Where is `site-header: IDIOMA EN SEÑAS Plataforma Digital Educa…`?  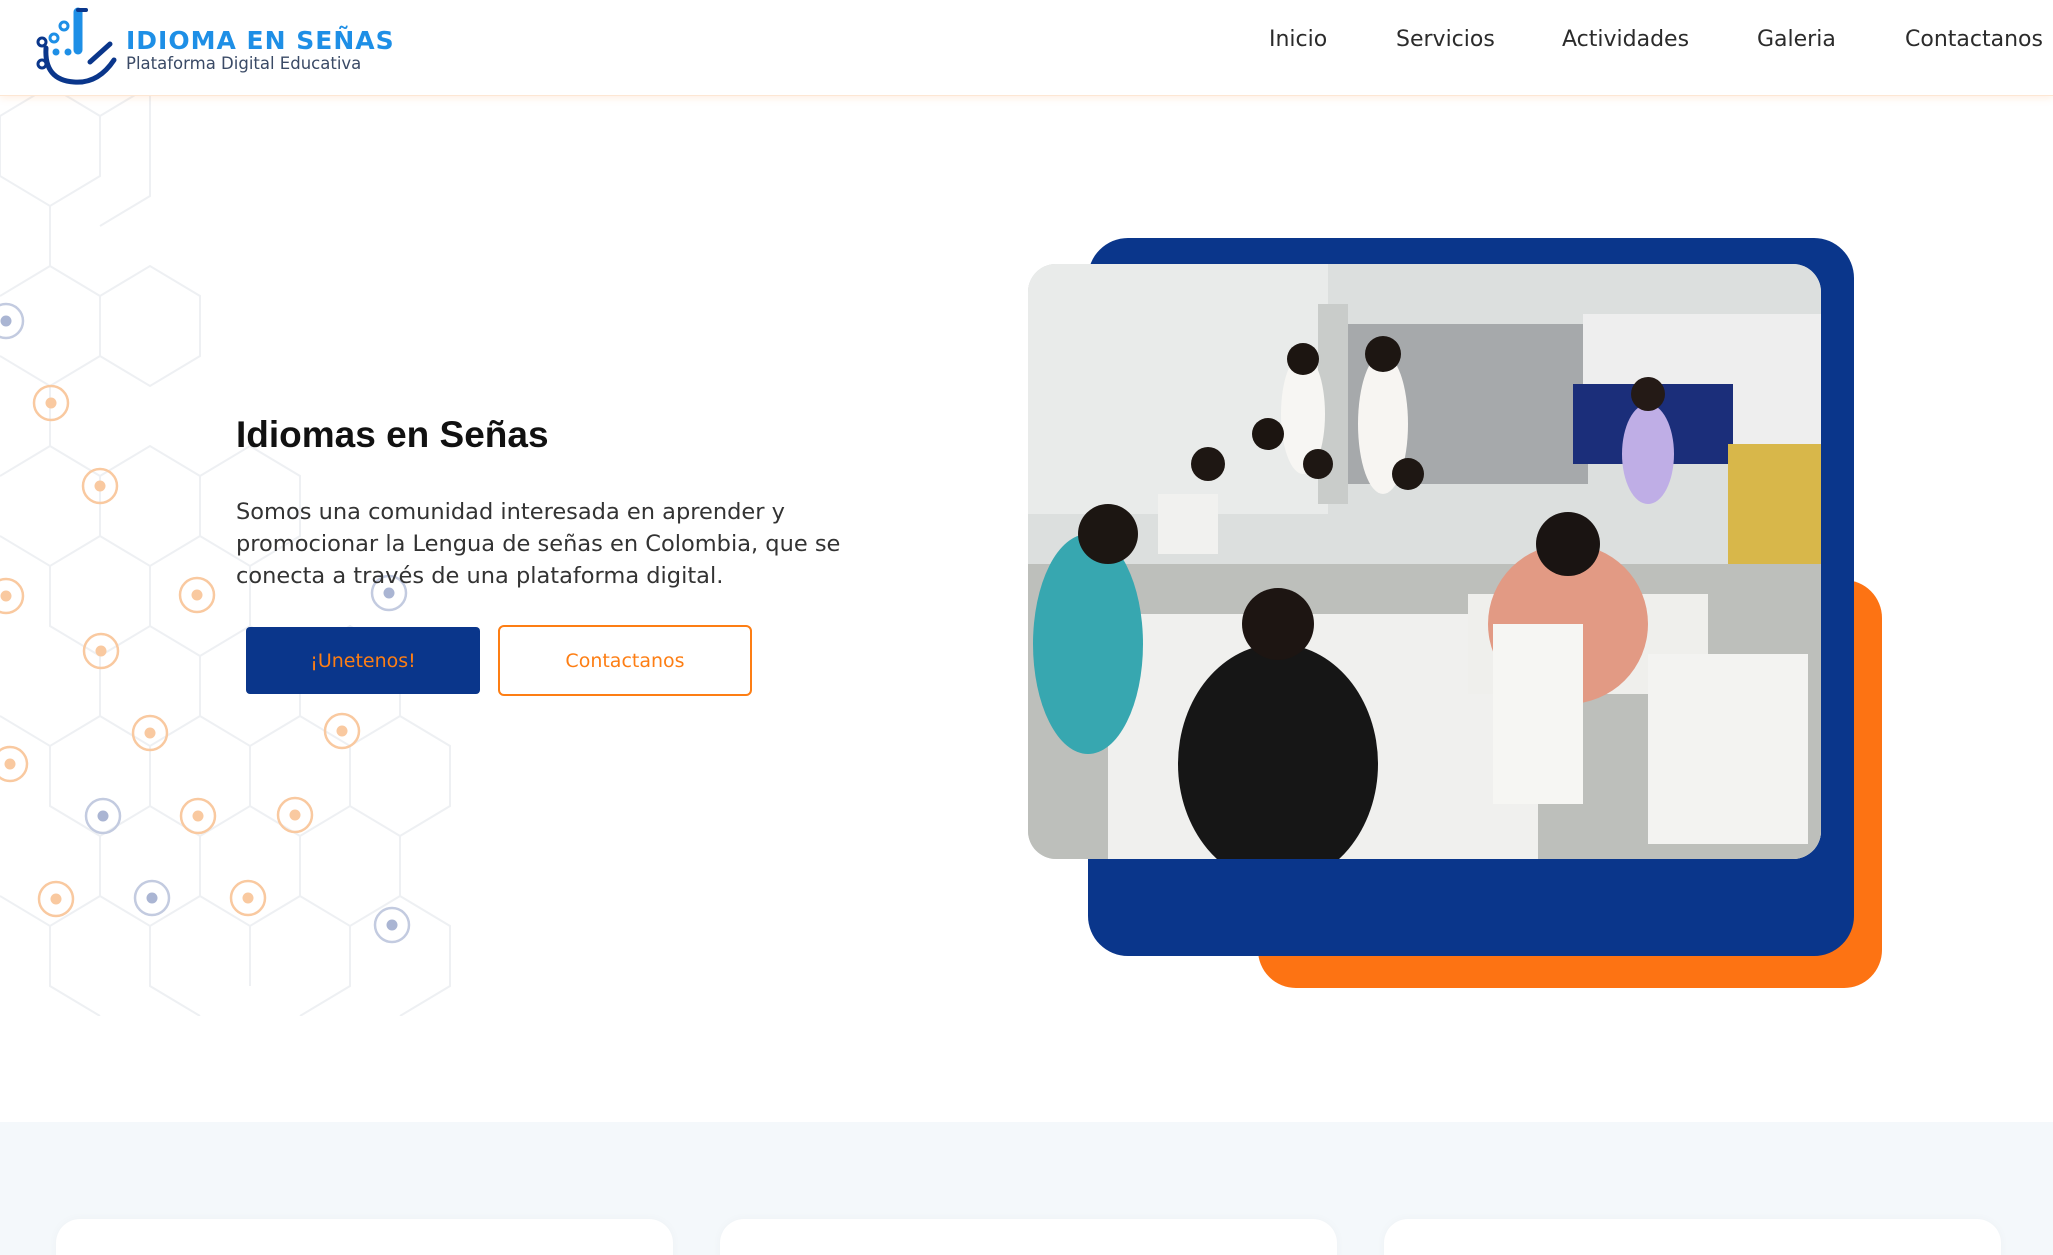 site-header: IDIOMA EN SEÑAS Plataforma Digital Educa… is located at coordinates (1026, 48).